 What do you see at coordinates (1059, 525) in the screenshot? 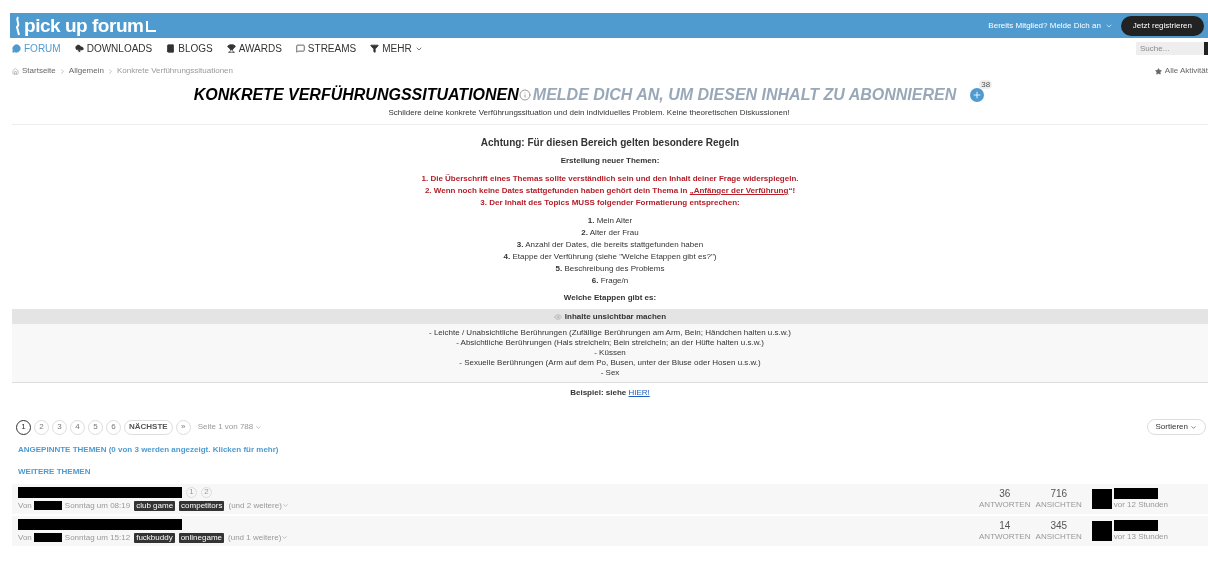
I see `view-count: 345` at bounding box center [1059, 525].